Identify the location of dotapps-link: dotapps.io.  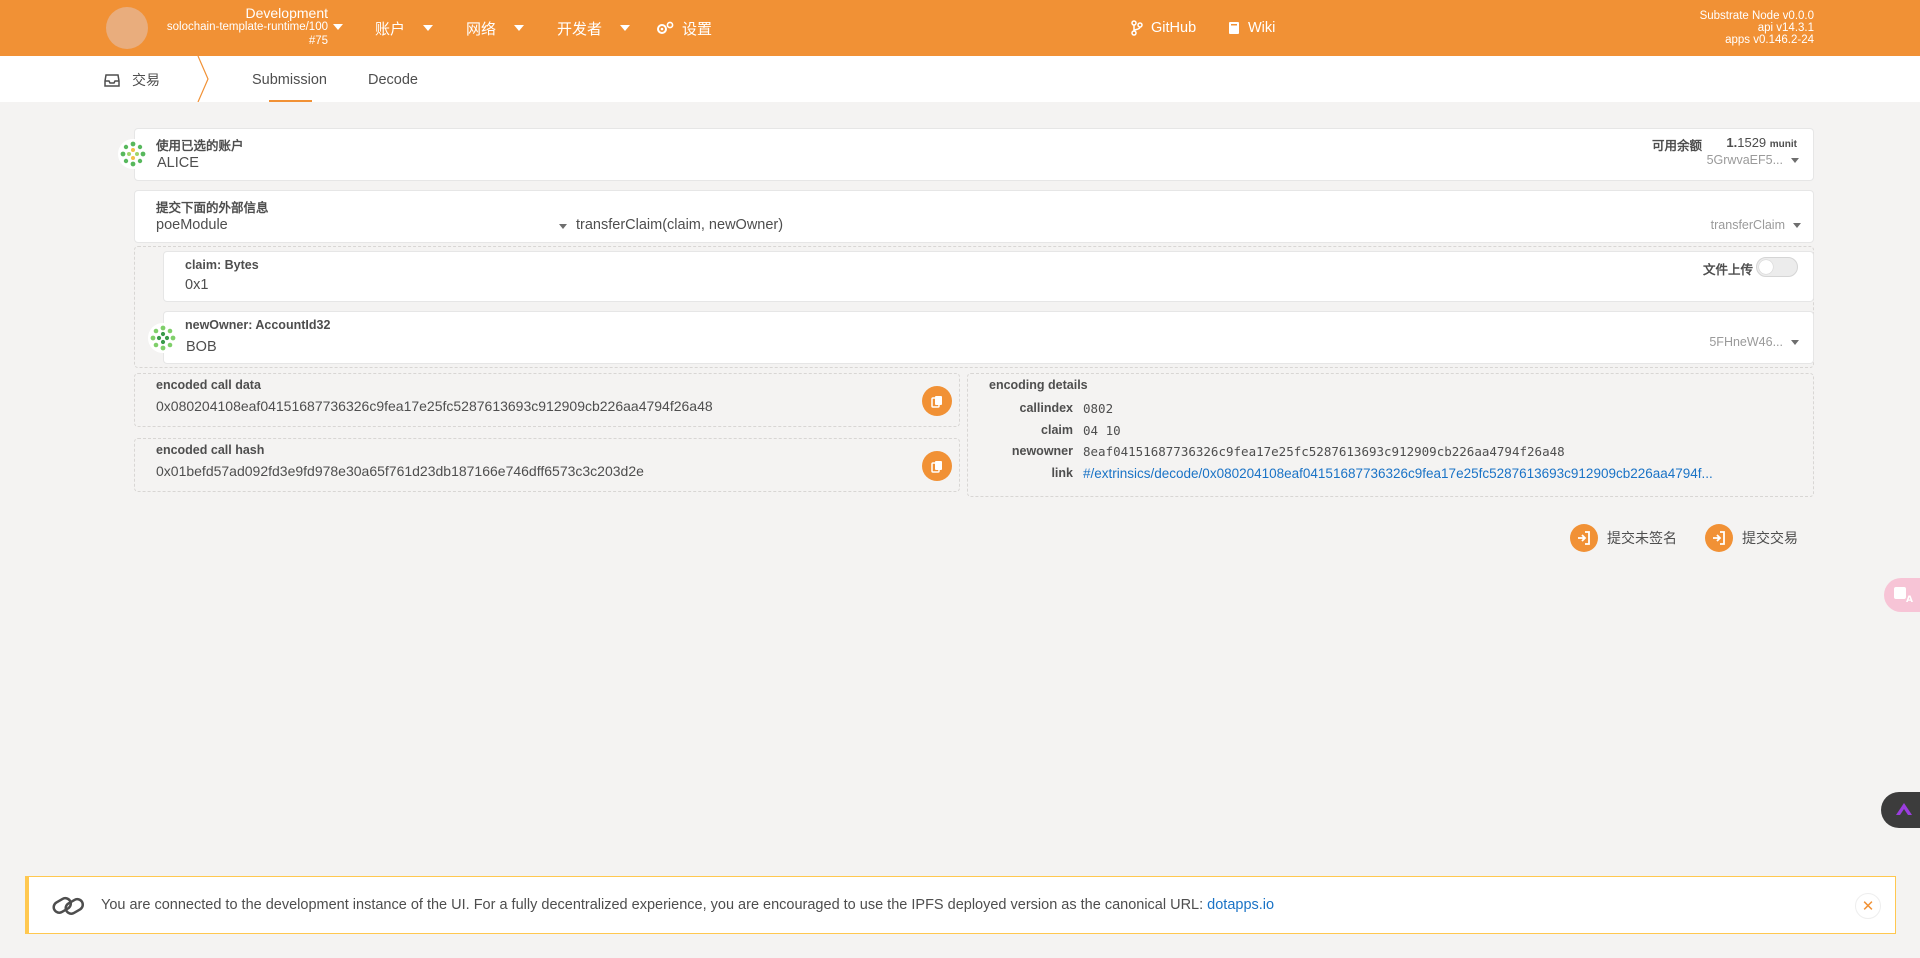
(1240, 905).